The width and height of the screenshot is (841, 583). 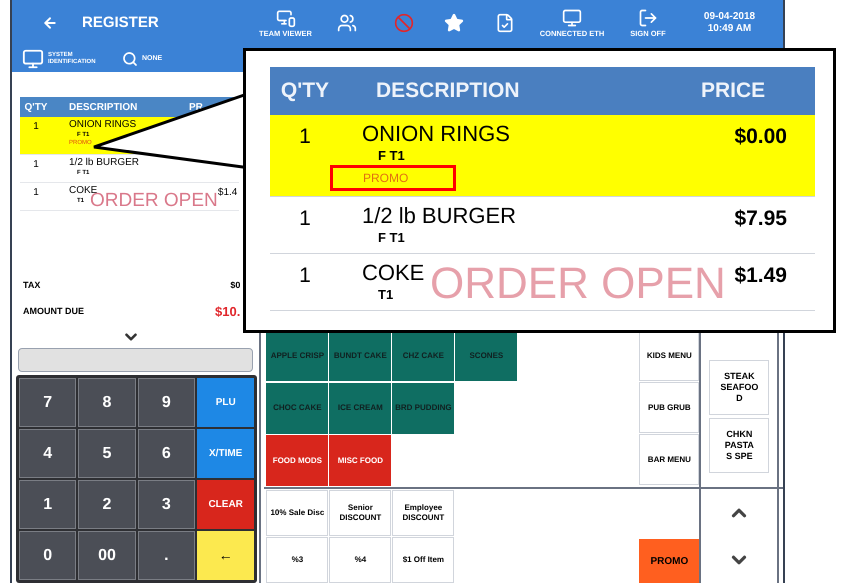 What do you see at coordinates (47, 504) in the screenshot?
I see `keypad-key: 1` at bounding box center [47, 504].